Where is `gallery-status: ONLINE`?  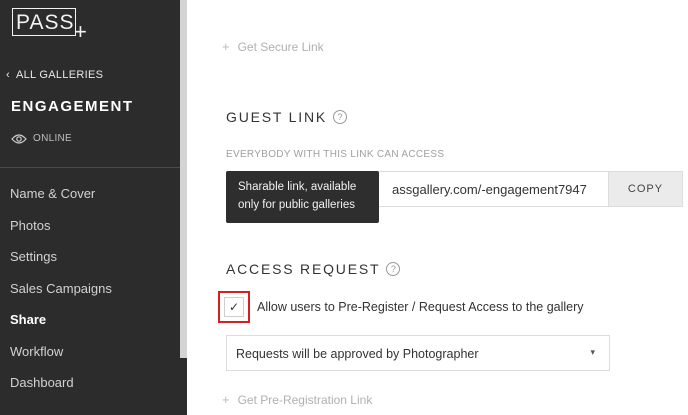 gallery-status: ONLINE is located at coordinates (41, 138).